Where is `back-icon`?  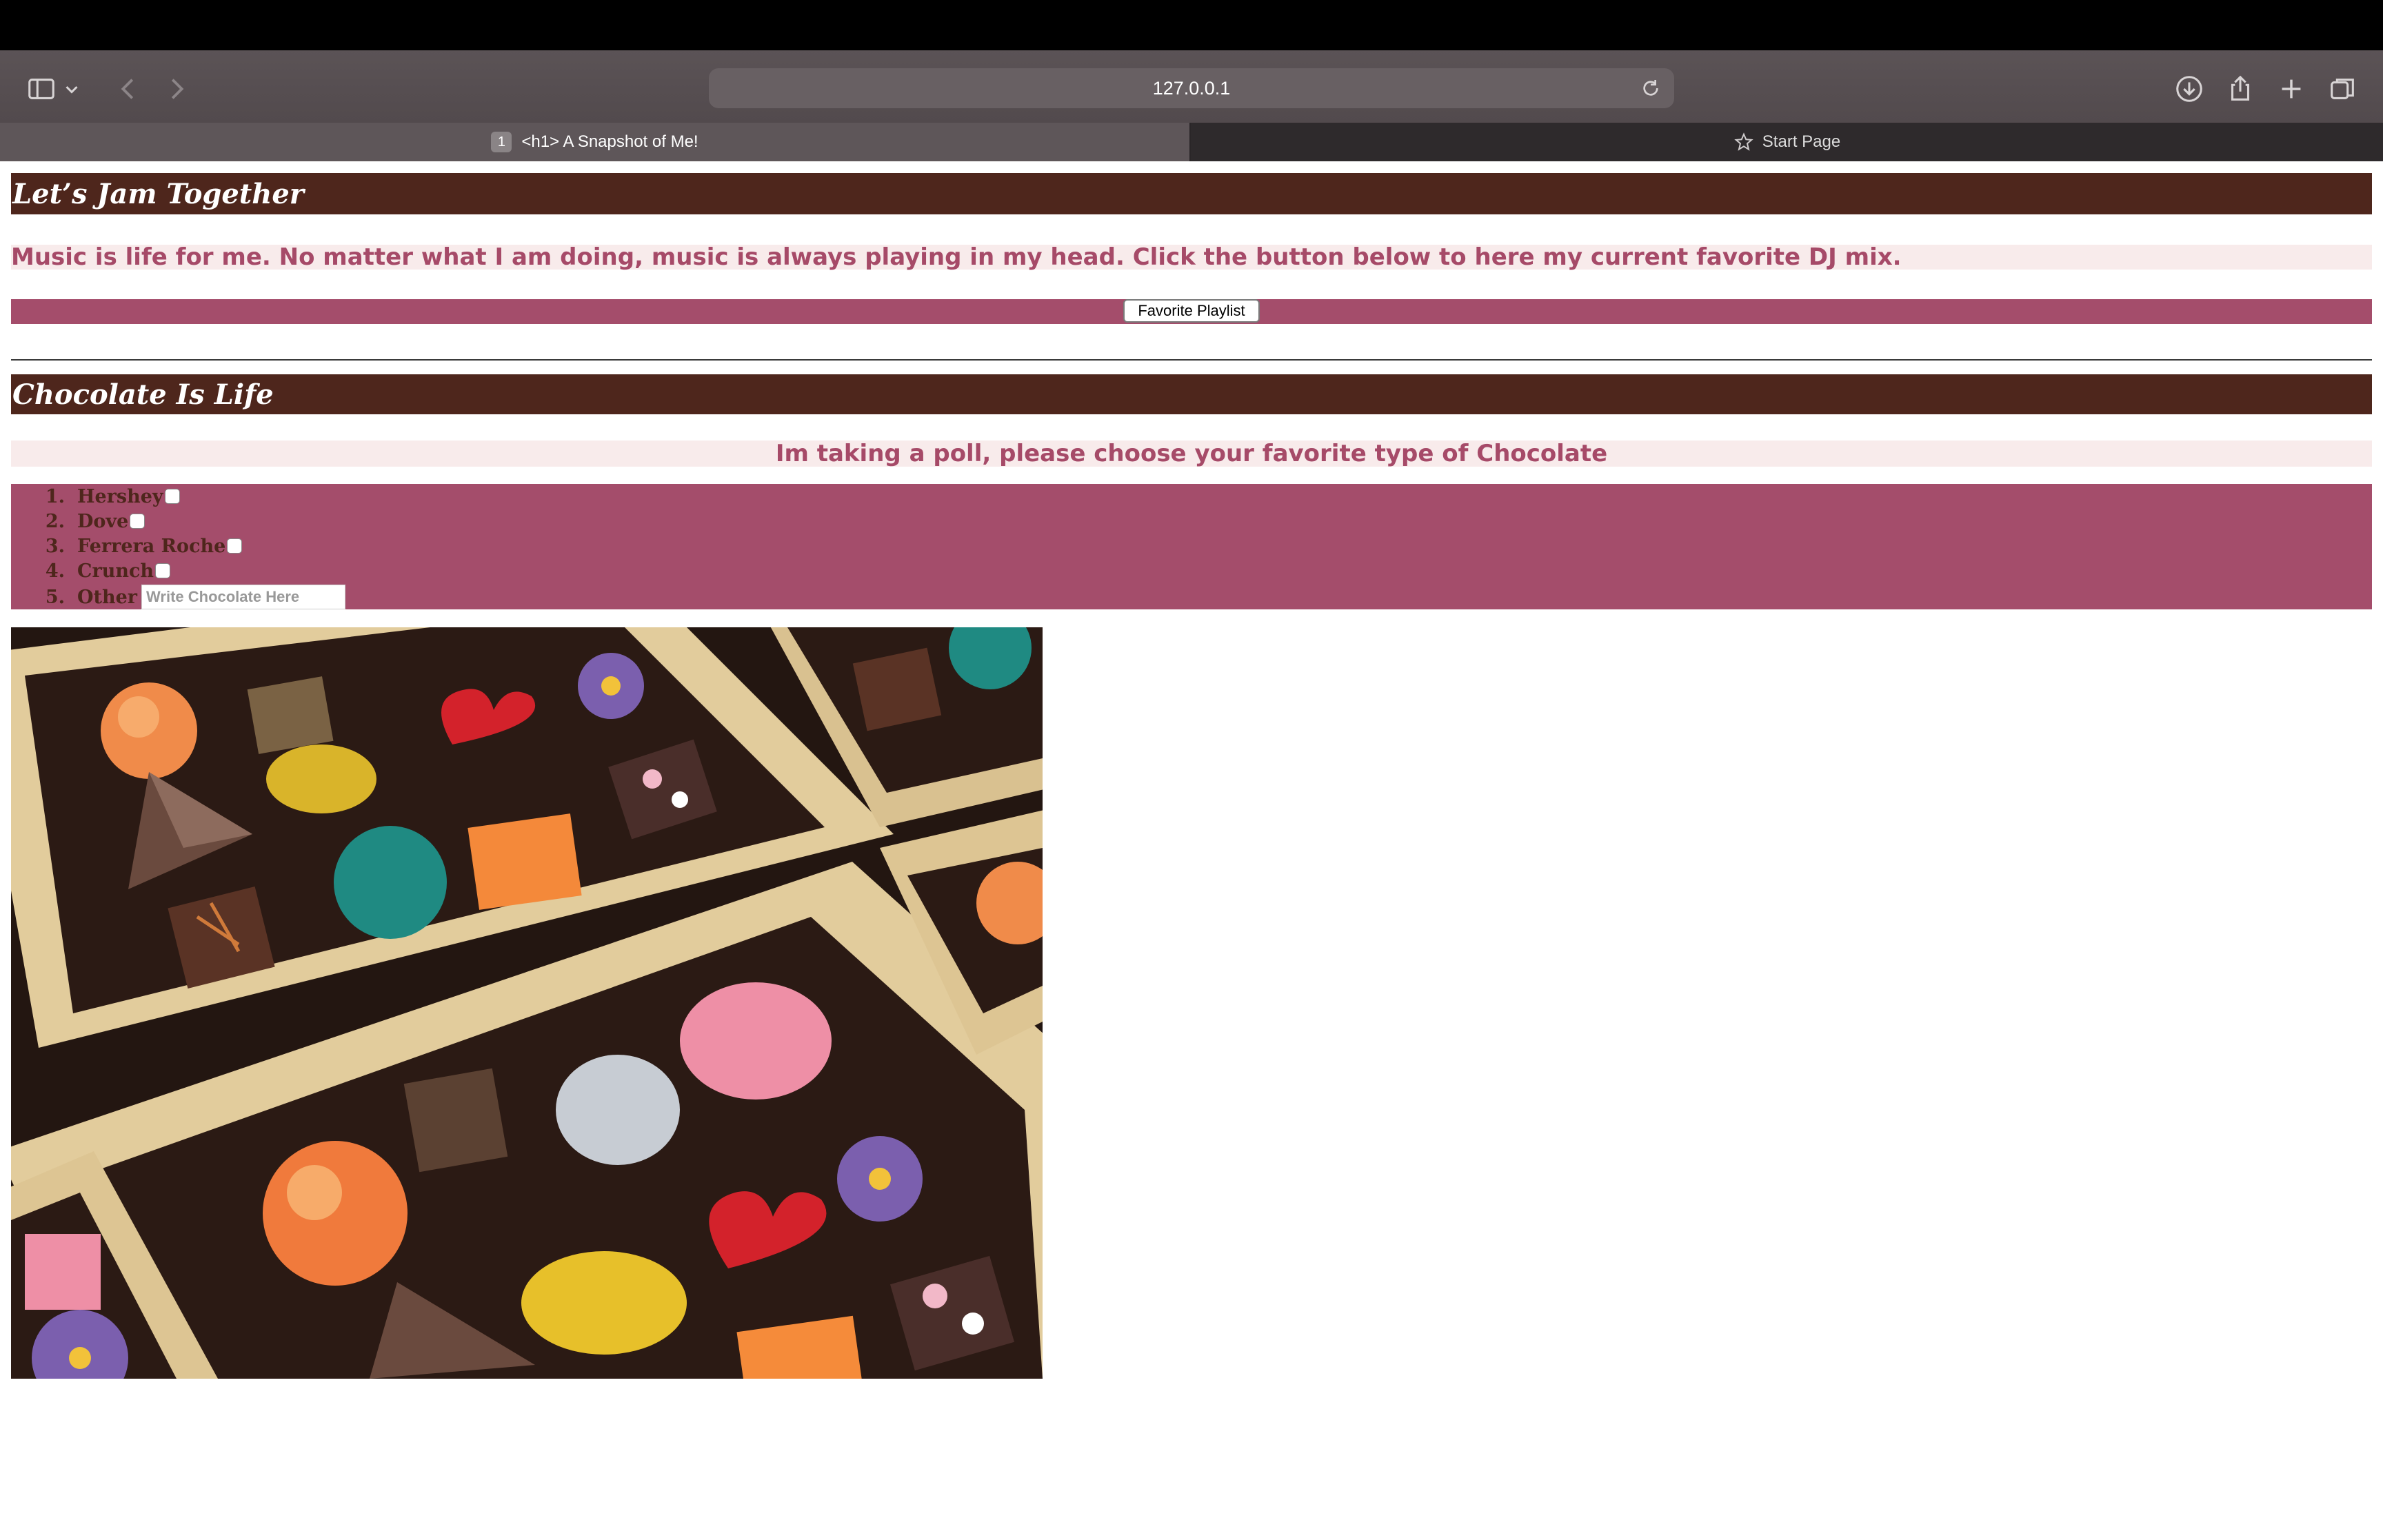 back-icon is located at coordinates (128, 89).